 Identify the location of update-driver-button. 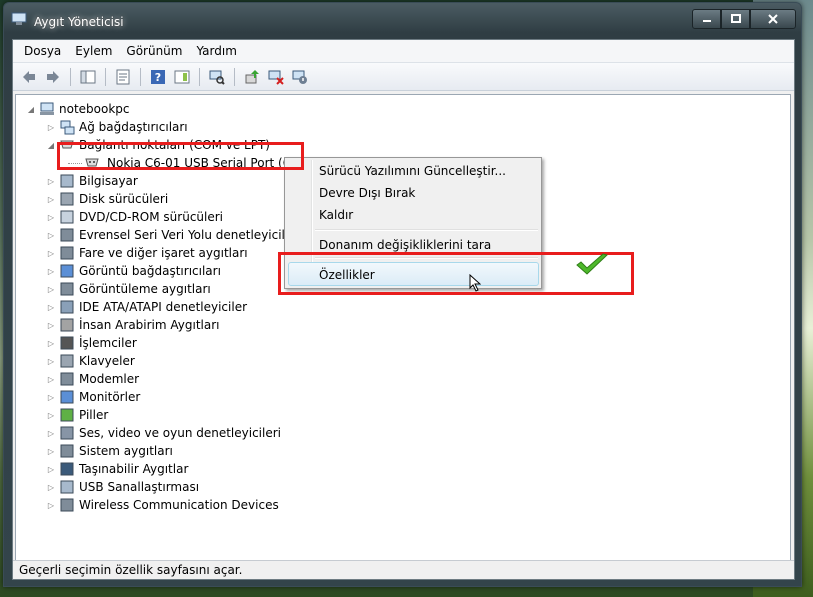
(252, 77).